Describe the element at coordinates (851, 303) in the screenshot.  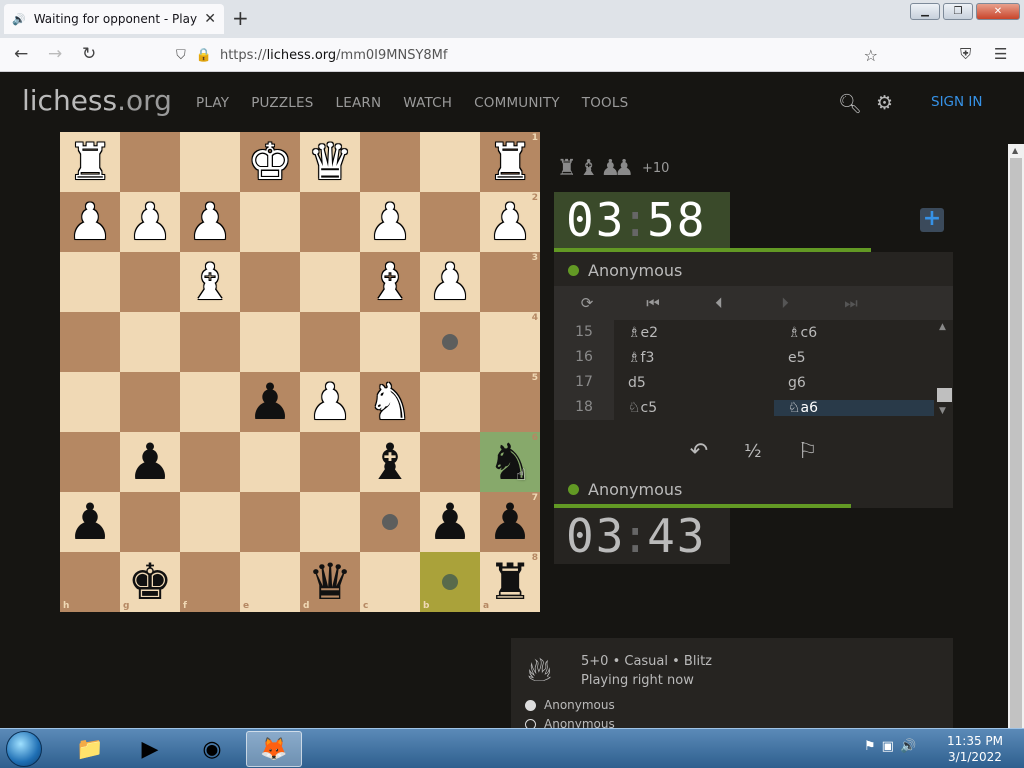
I see `last-move-icon: ⏭` at that location.